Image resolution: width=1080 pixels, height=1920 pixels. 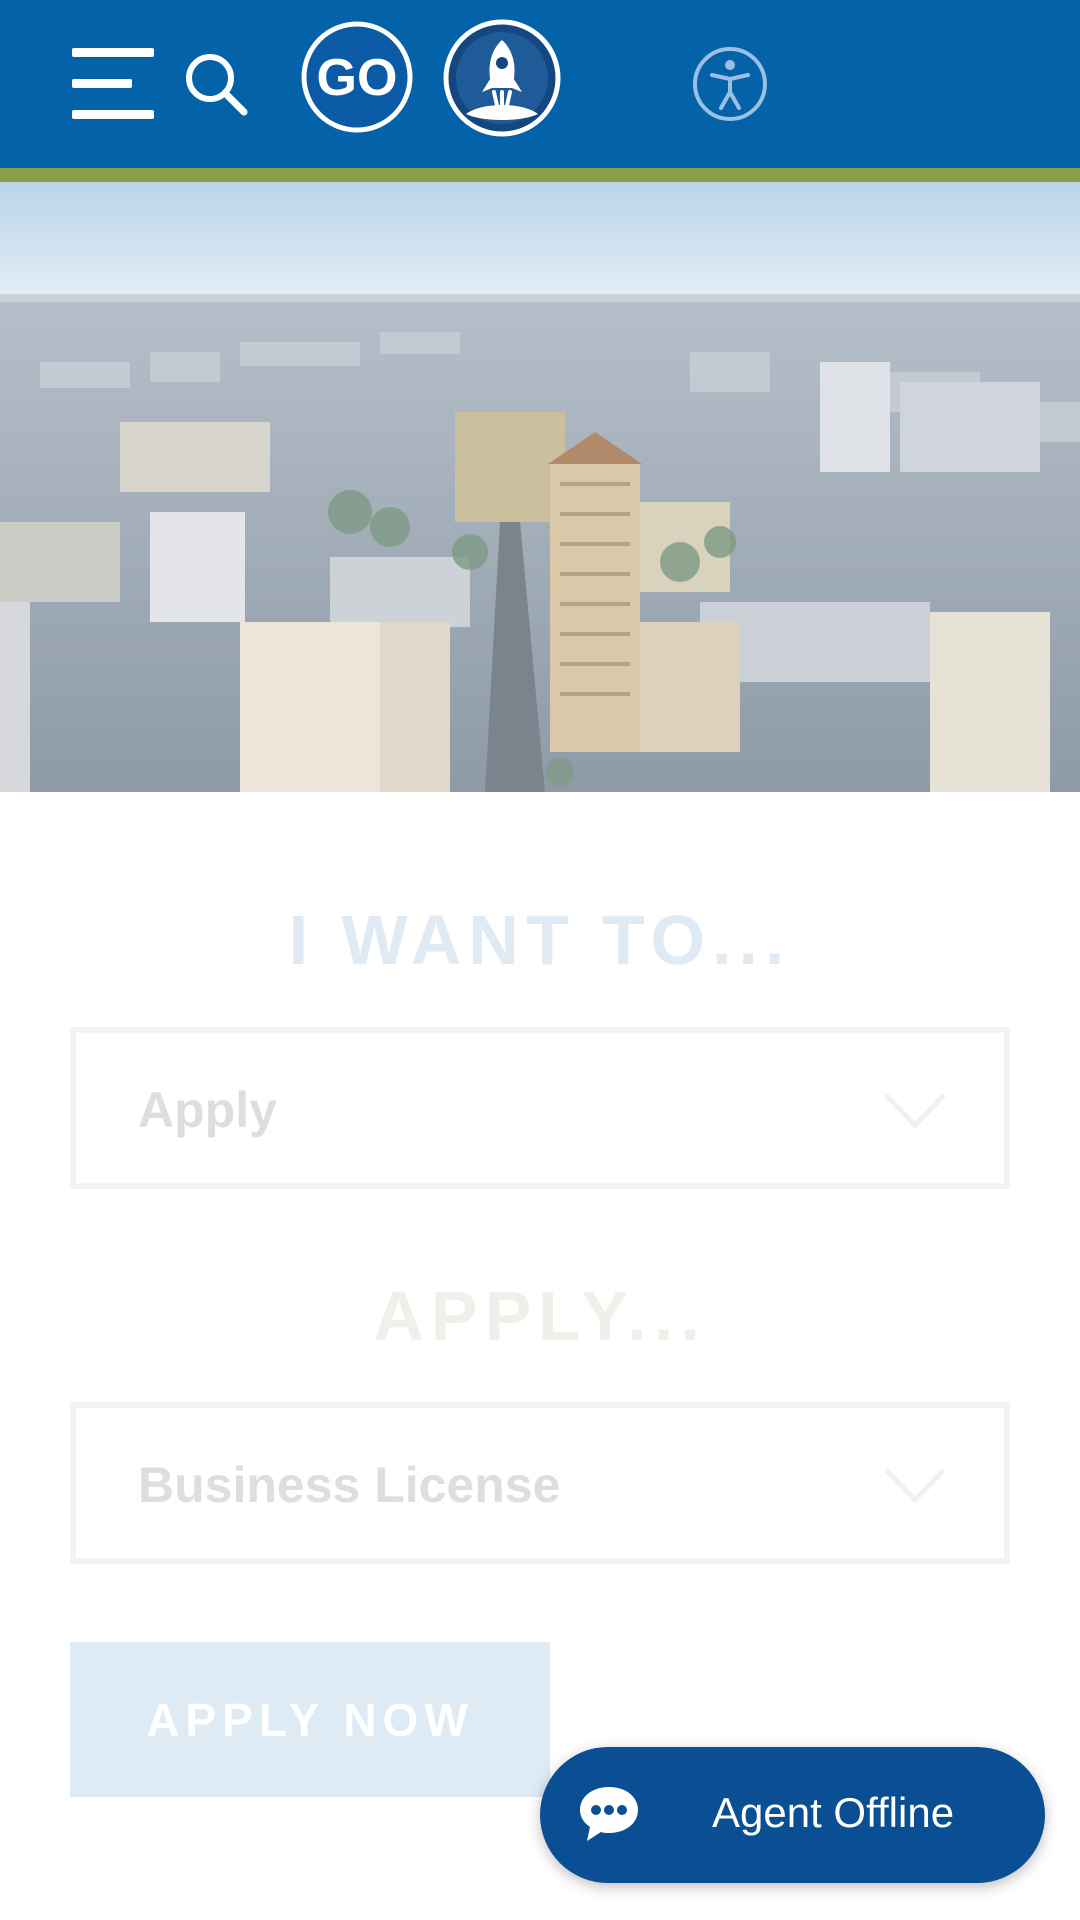 I want to click on agent-chat-button: Agent Offline, so click(x=792, y=1815).